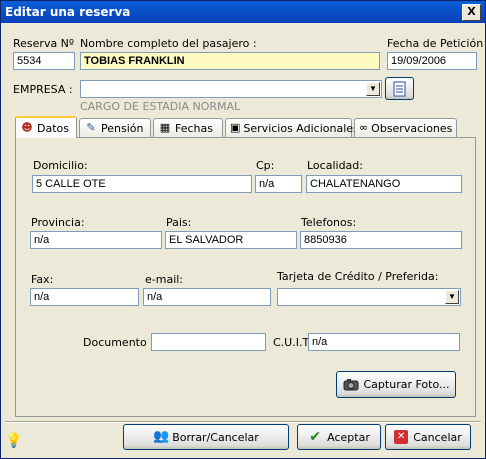 The width and height of the screenshot is (486, 459). What do you see at coordinates (292, 342) in the screenshot?
I see `cuit-label: C.U.I.T.` at bounding box center [292, 342].